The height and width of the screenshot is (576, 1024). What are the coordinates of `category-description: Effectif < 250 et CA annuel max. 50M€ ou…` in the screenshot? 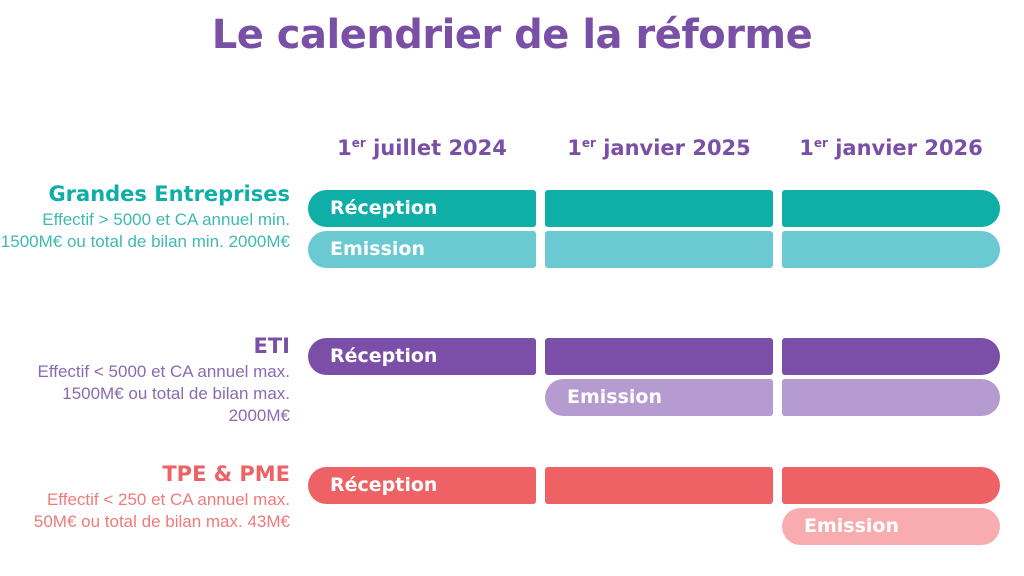 It's located at (161, 510).